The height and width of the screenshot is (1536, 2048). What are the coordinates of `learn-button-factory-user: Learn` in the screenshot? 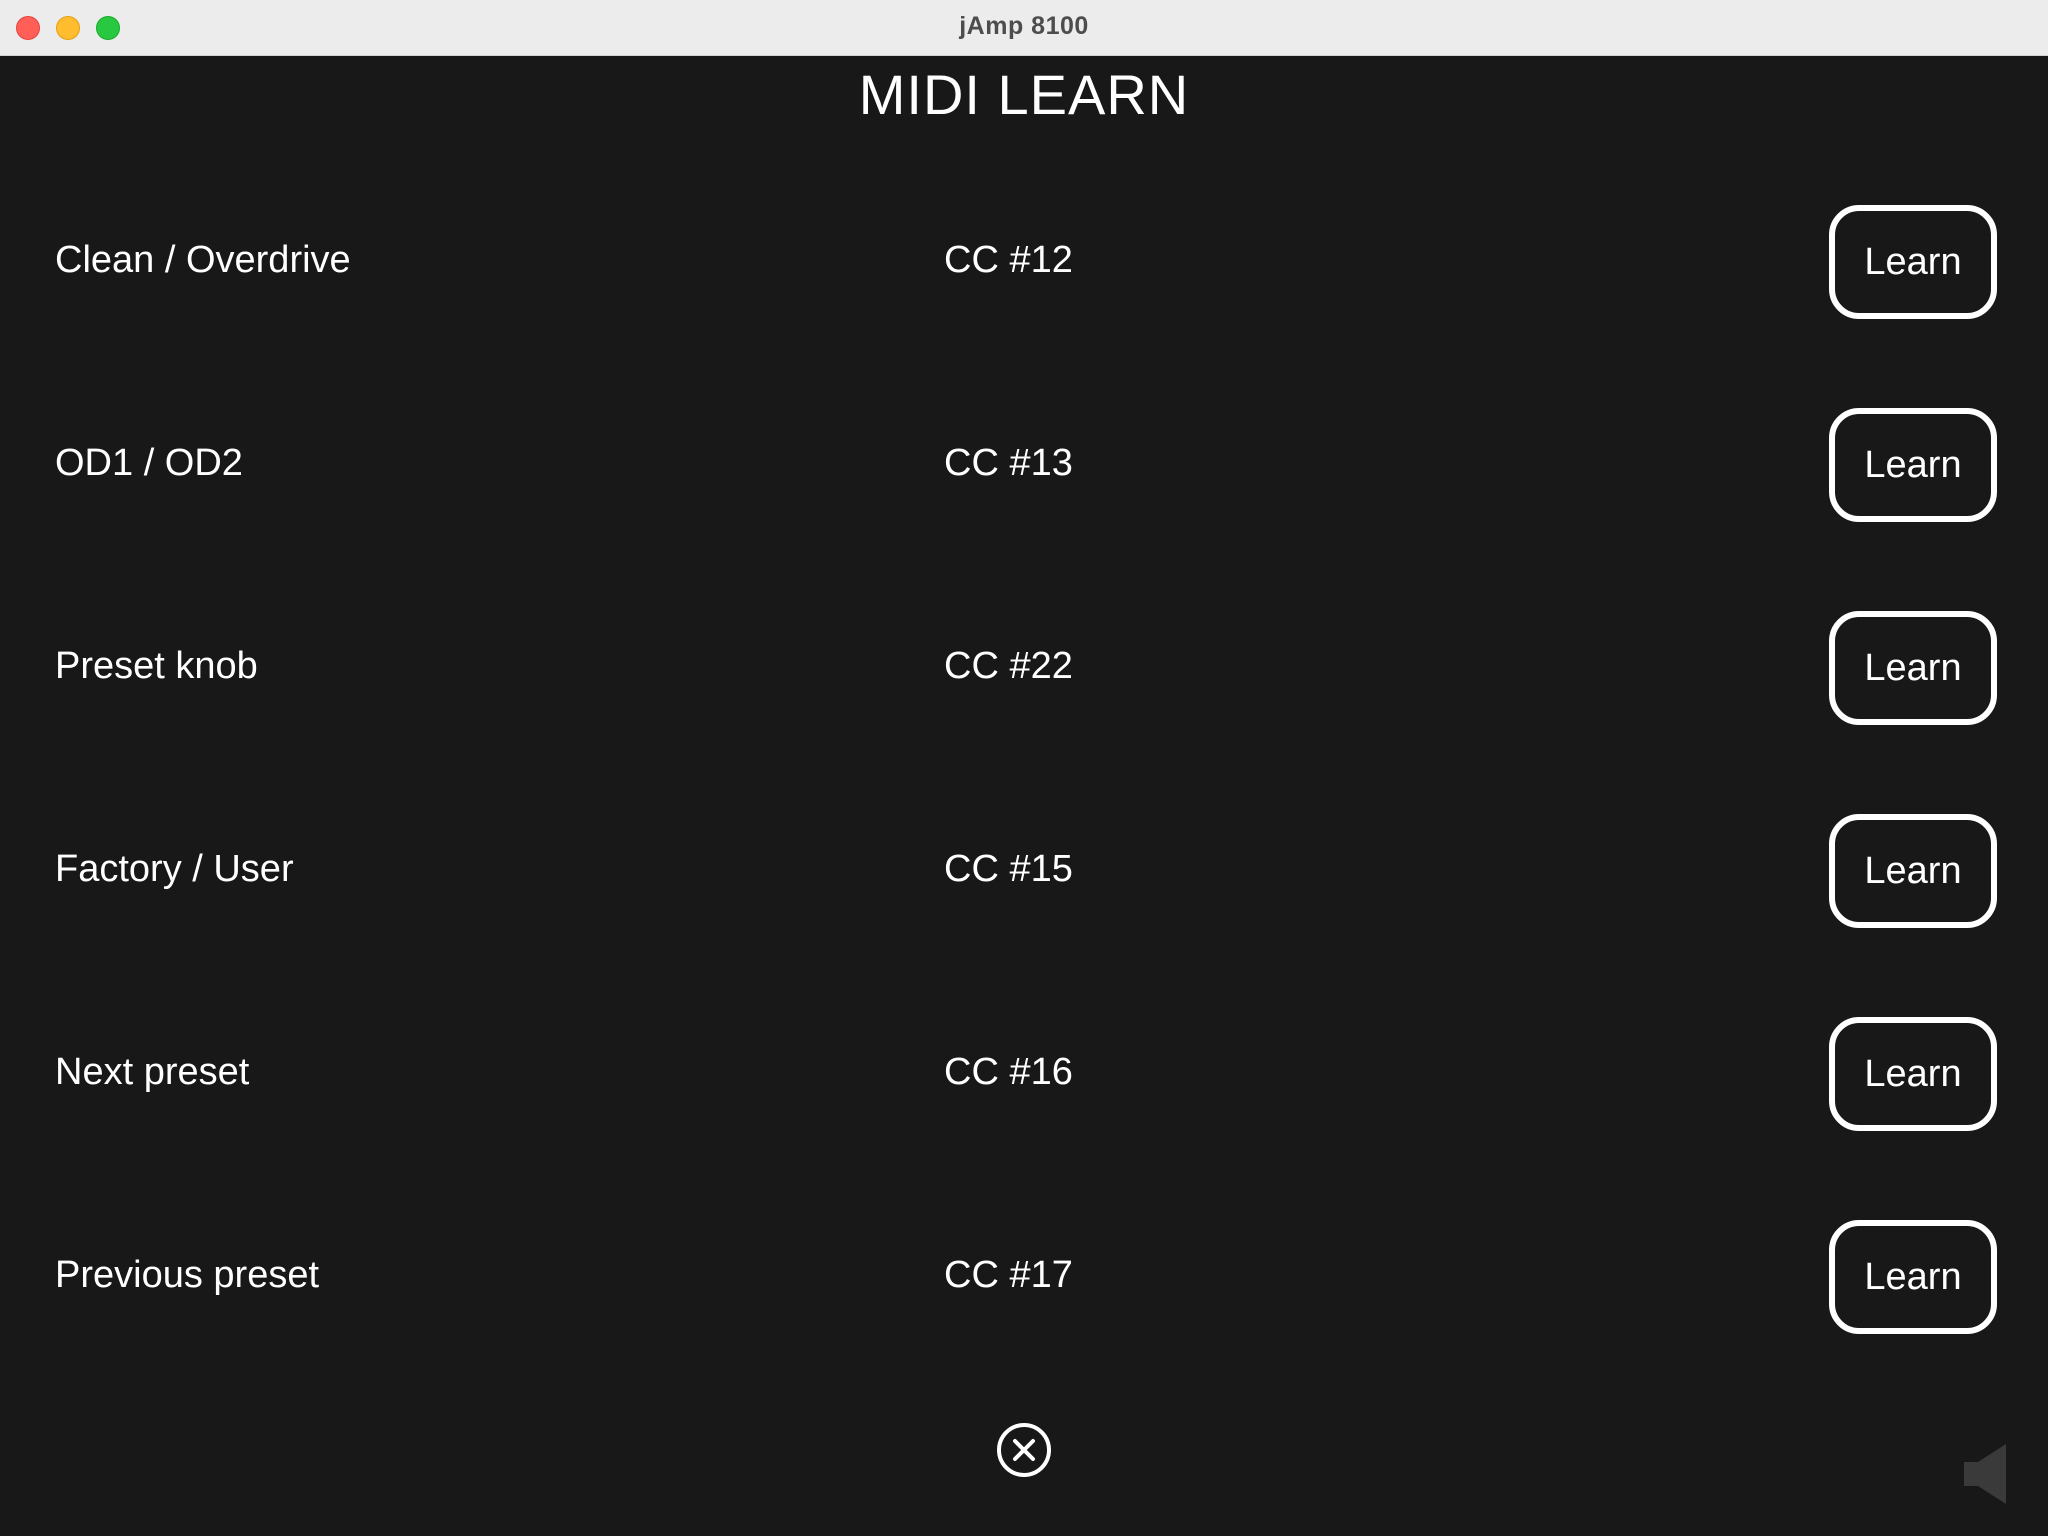 It's located at (1913, 871).